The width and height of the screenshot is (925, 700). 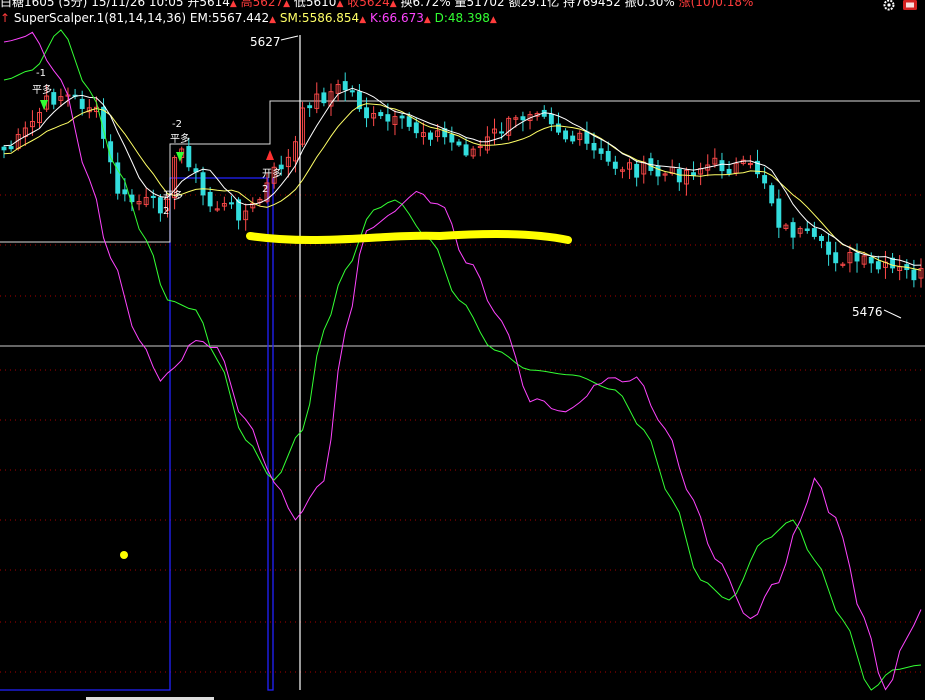 I want to click on low-price-label: 5476, so click(x=867, y=312).